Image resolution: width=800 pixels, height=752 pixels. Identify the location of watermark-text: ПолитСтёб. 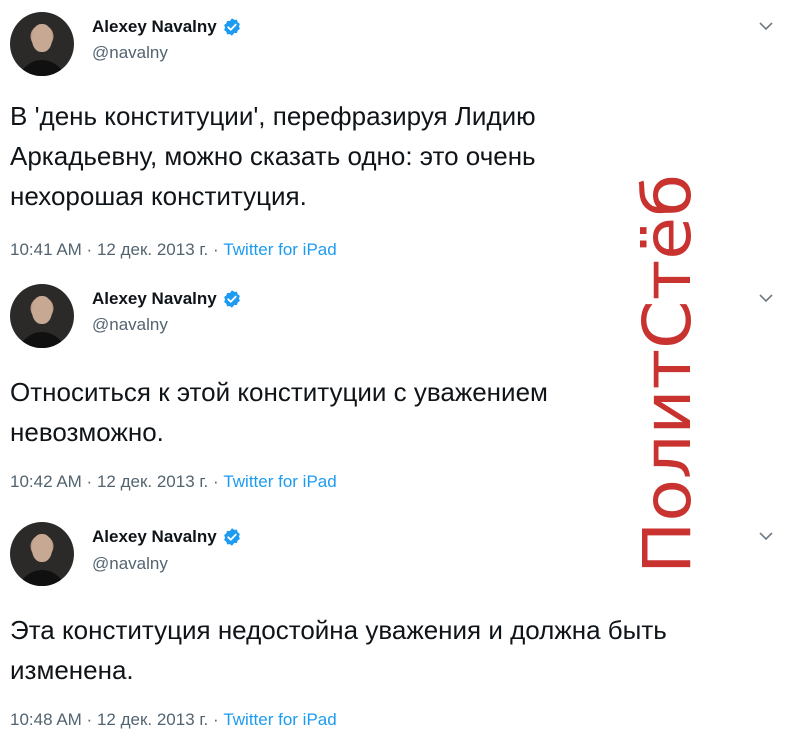
(667, 374).